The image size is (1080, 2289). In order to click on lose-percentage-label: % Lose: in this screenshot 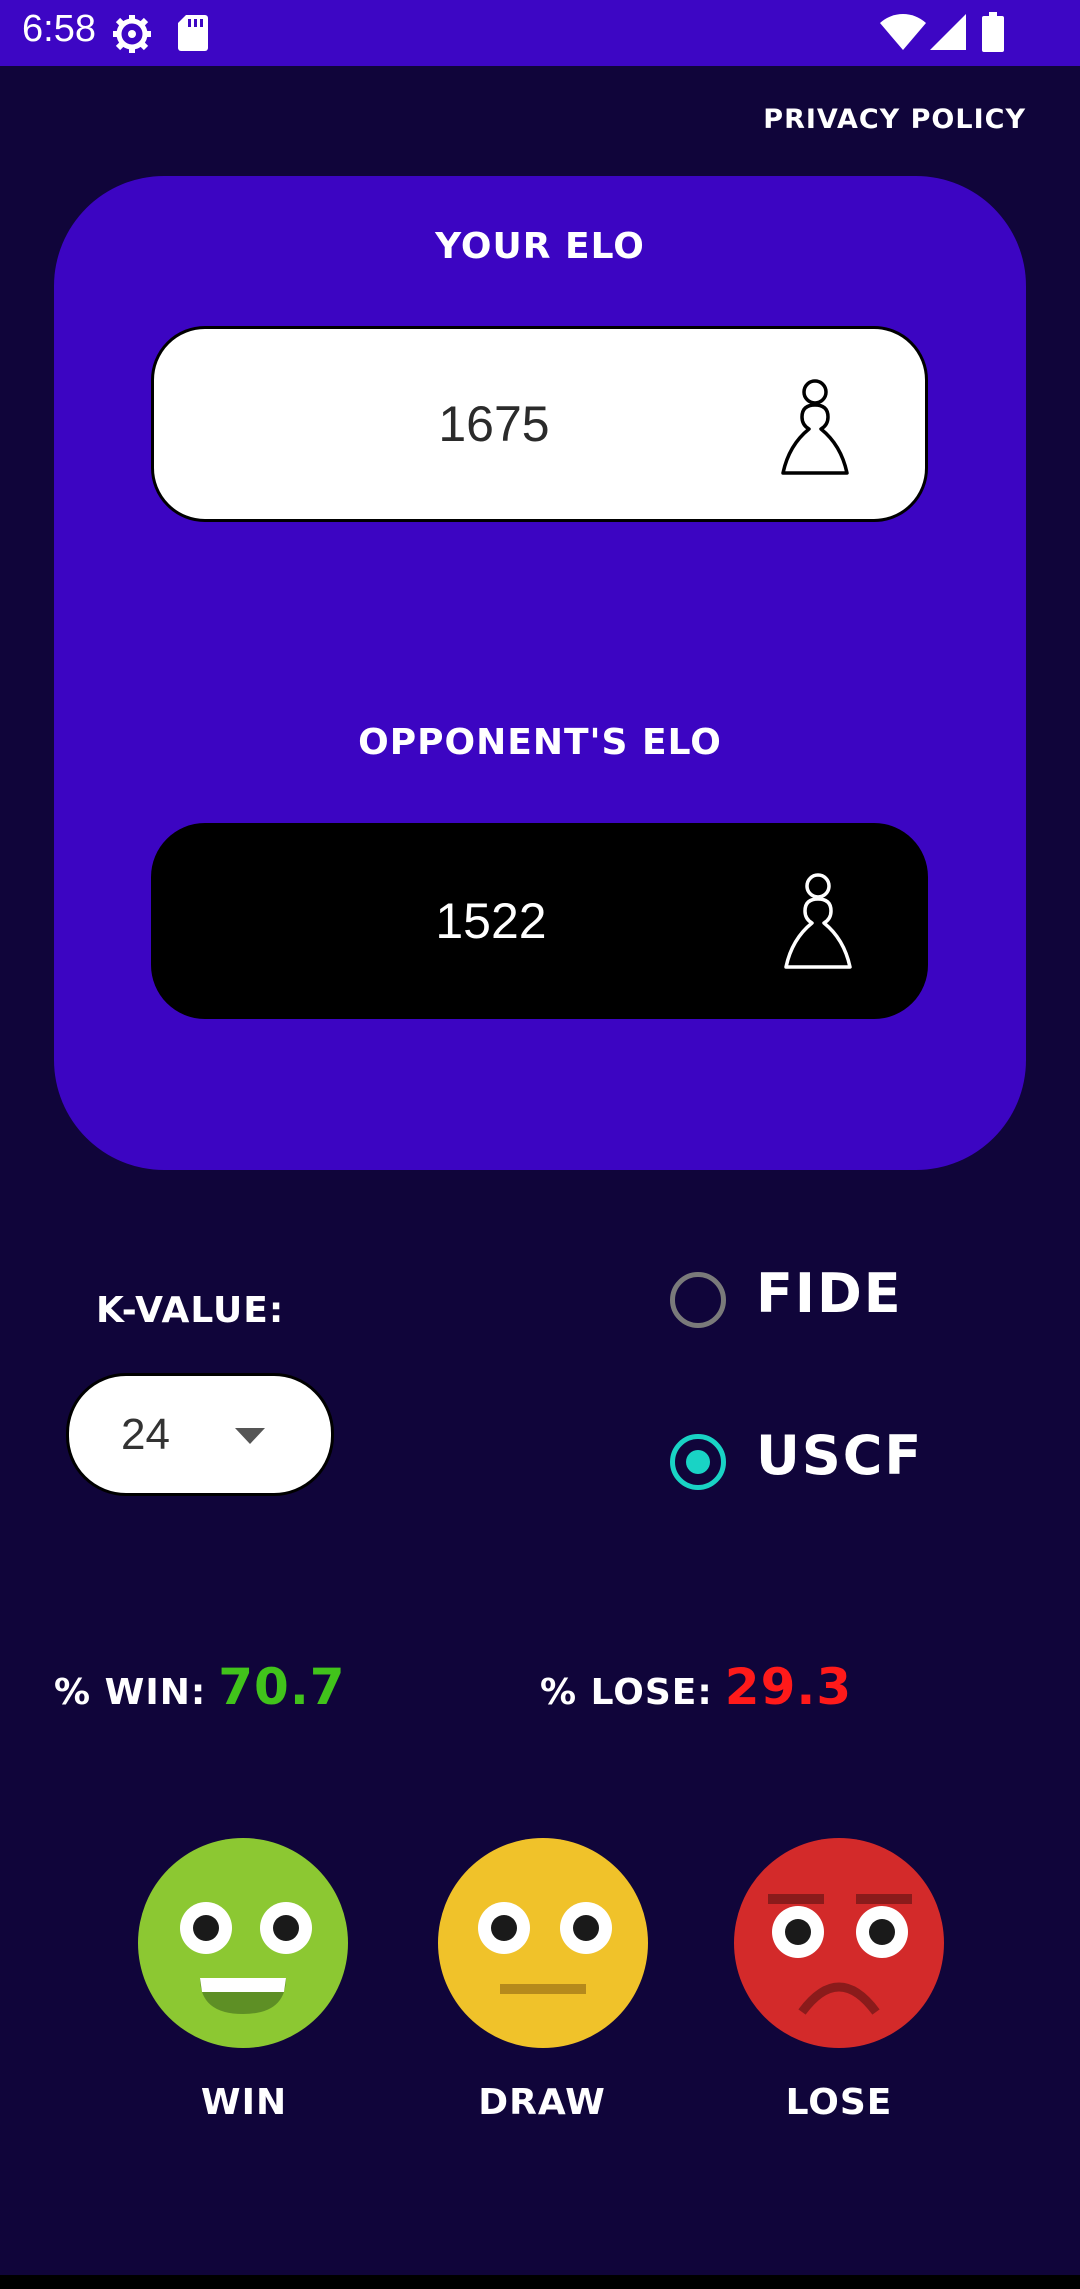, I will do `click(626, 1692)`.